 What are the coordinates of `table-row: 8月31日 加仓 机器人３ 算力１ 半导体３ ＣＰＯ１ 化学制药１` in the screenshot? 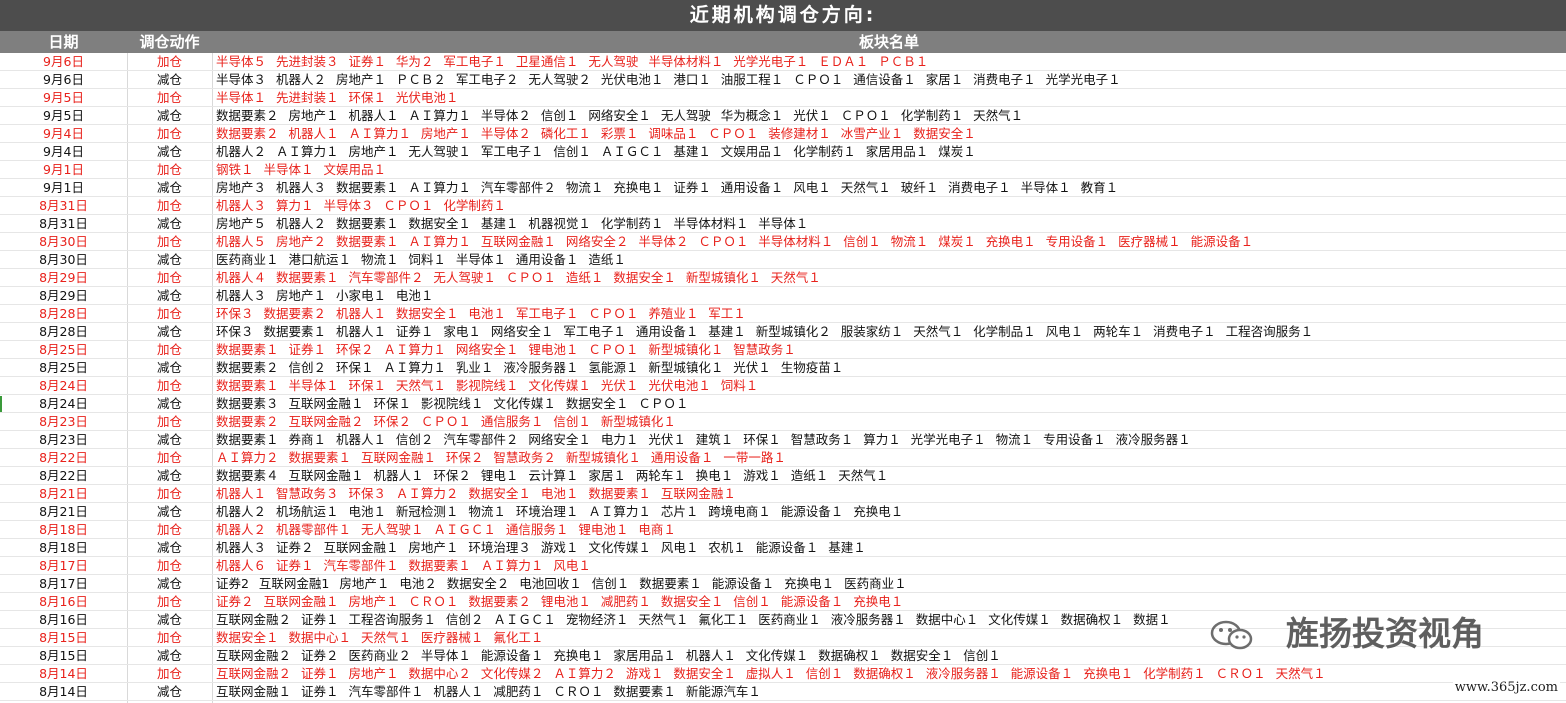 It's located at (783, 206).